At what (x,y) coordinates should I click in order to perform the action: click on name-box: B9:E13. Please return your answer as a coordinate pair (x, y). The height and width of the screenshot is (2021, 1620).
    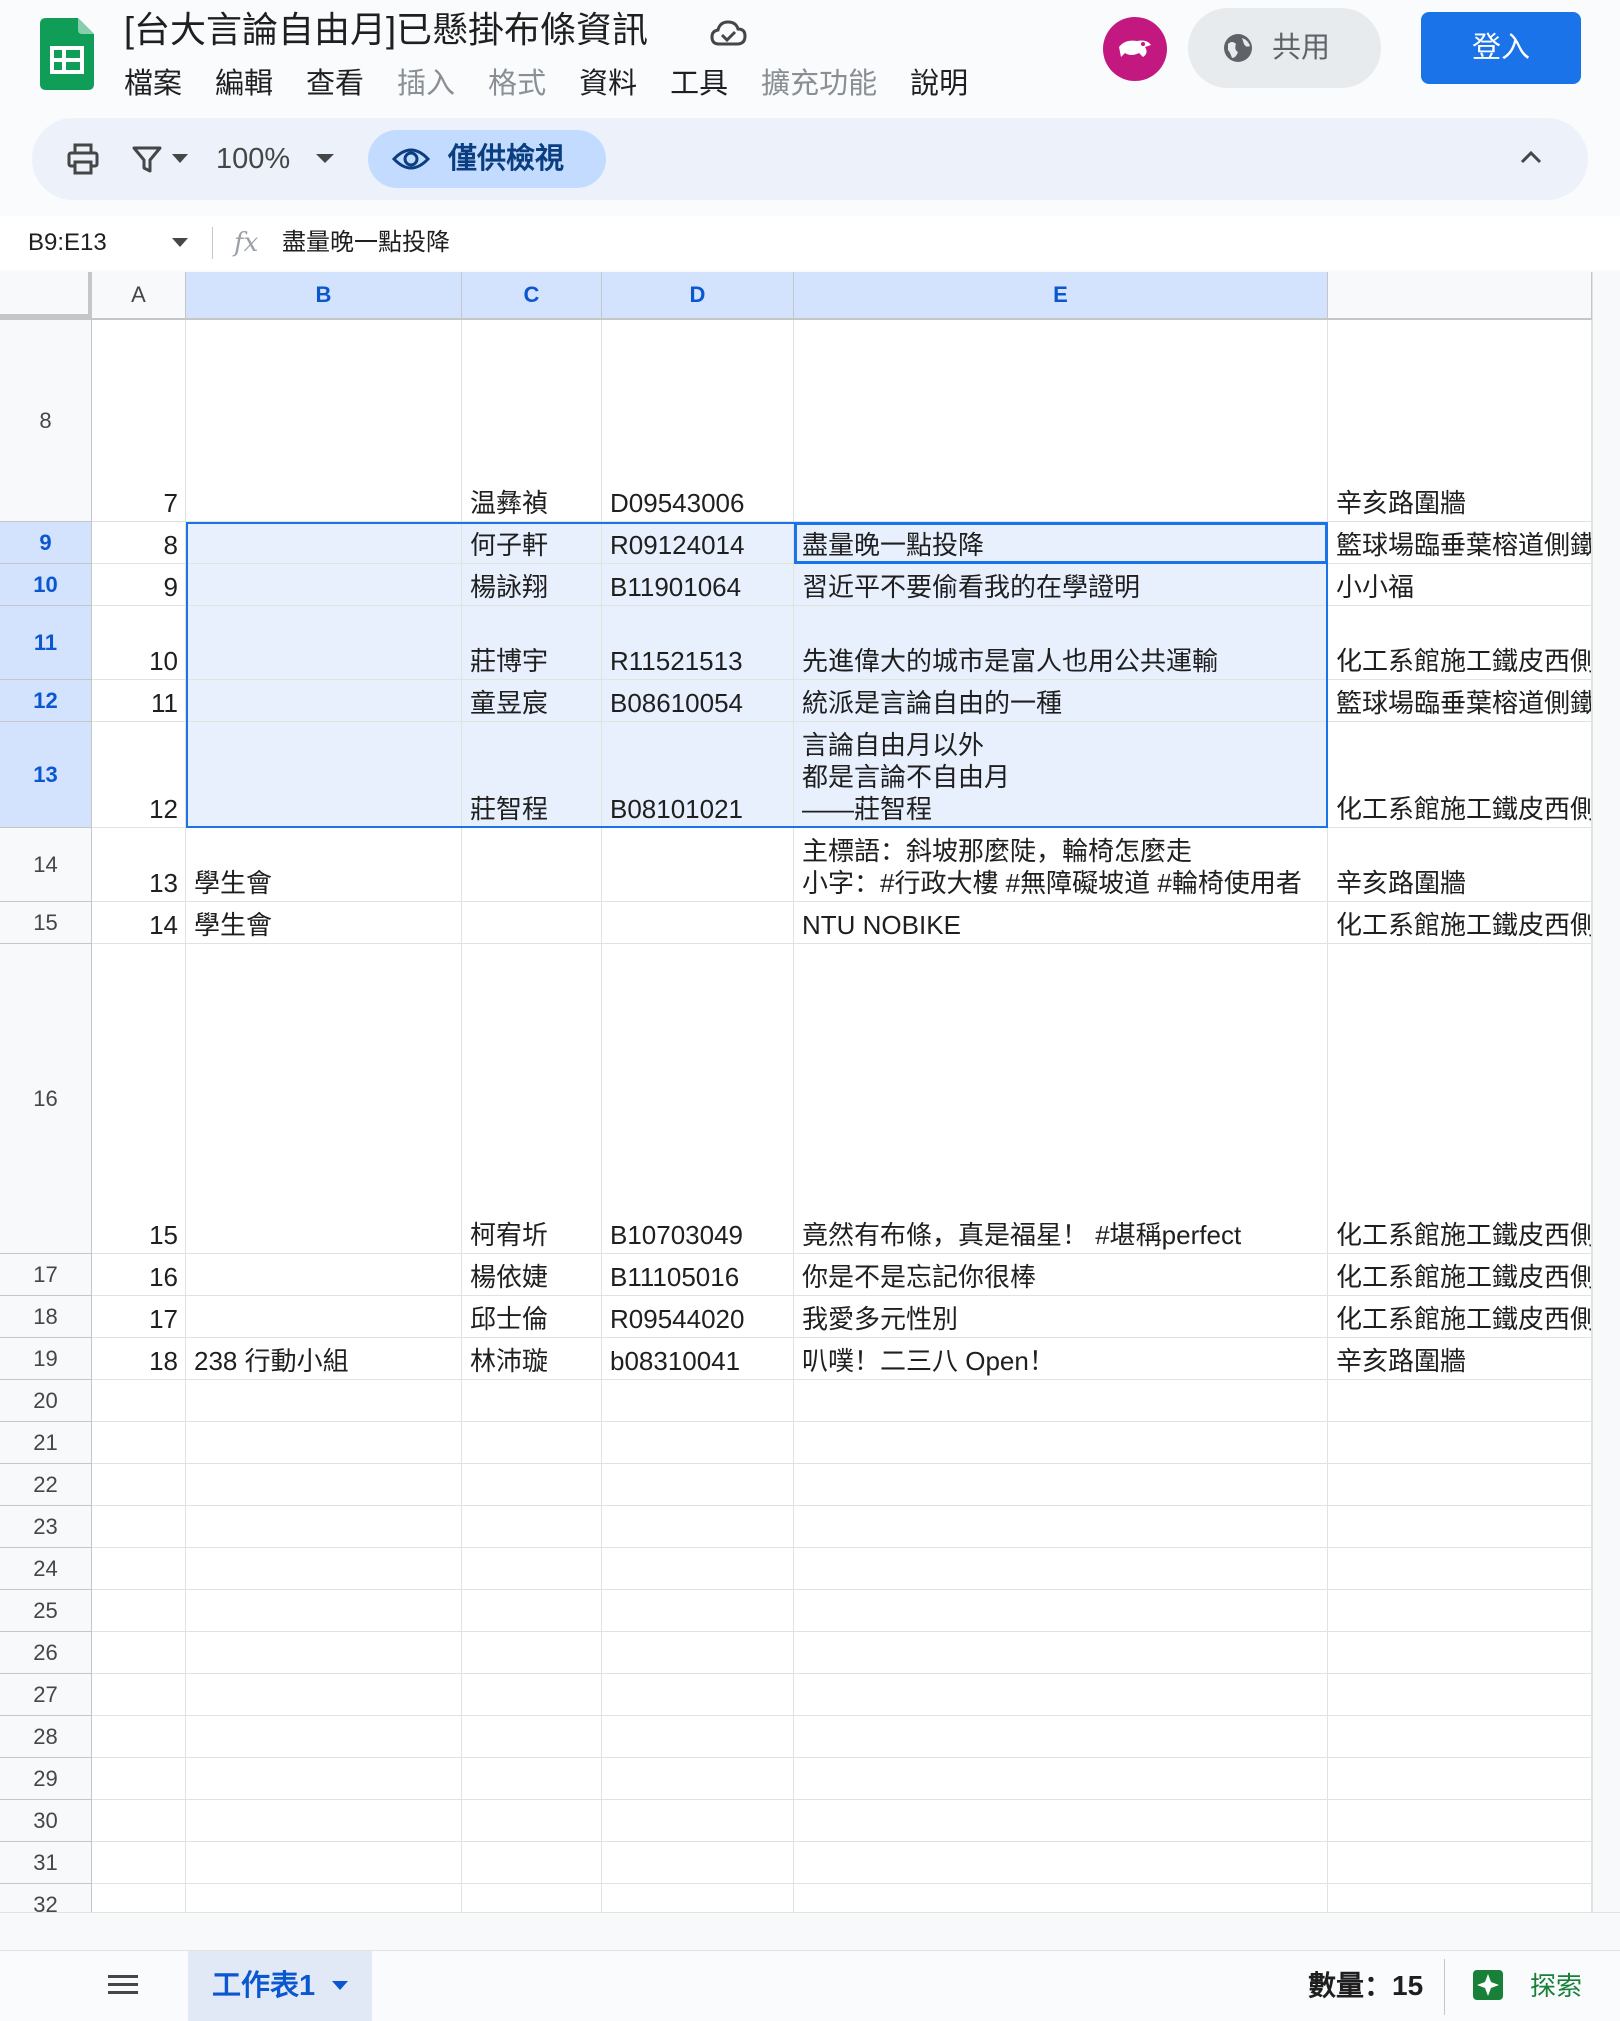
    Looking at the image, I should click on (67, 243).